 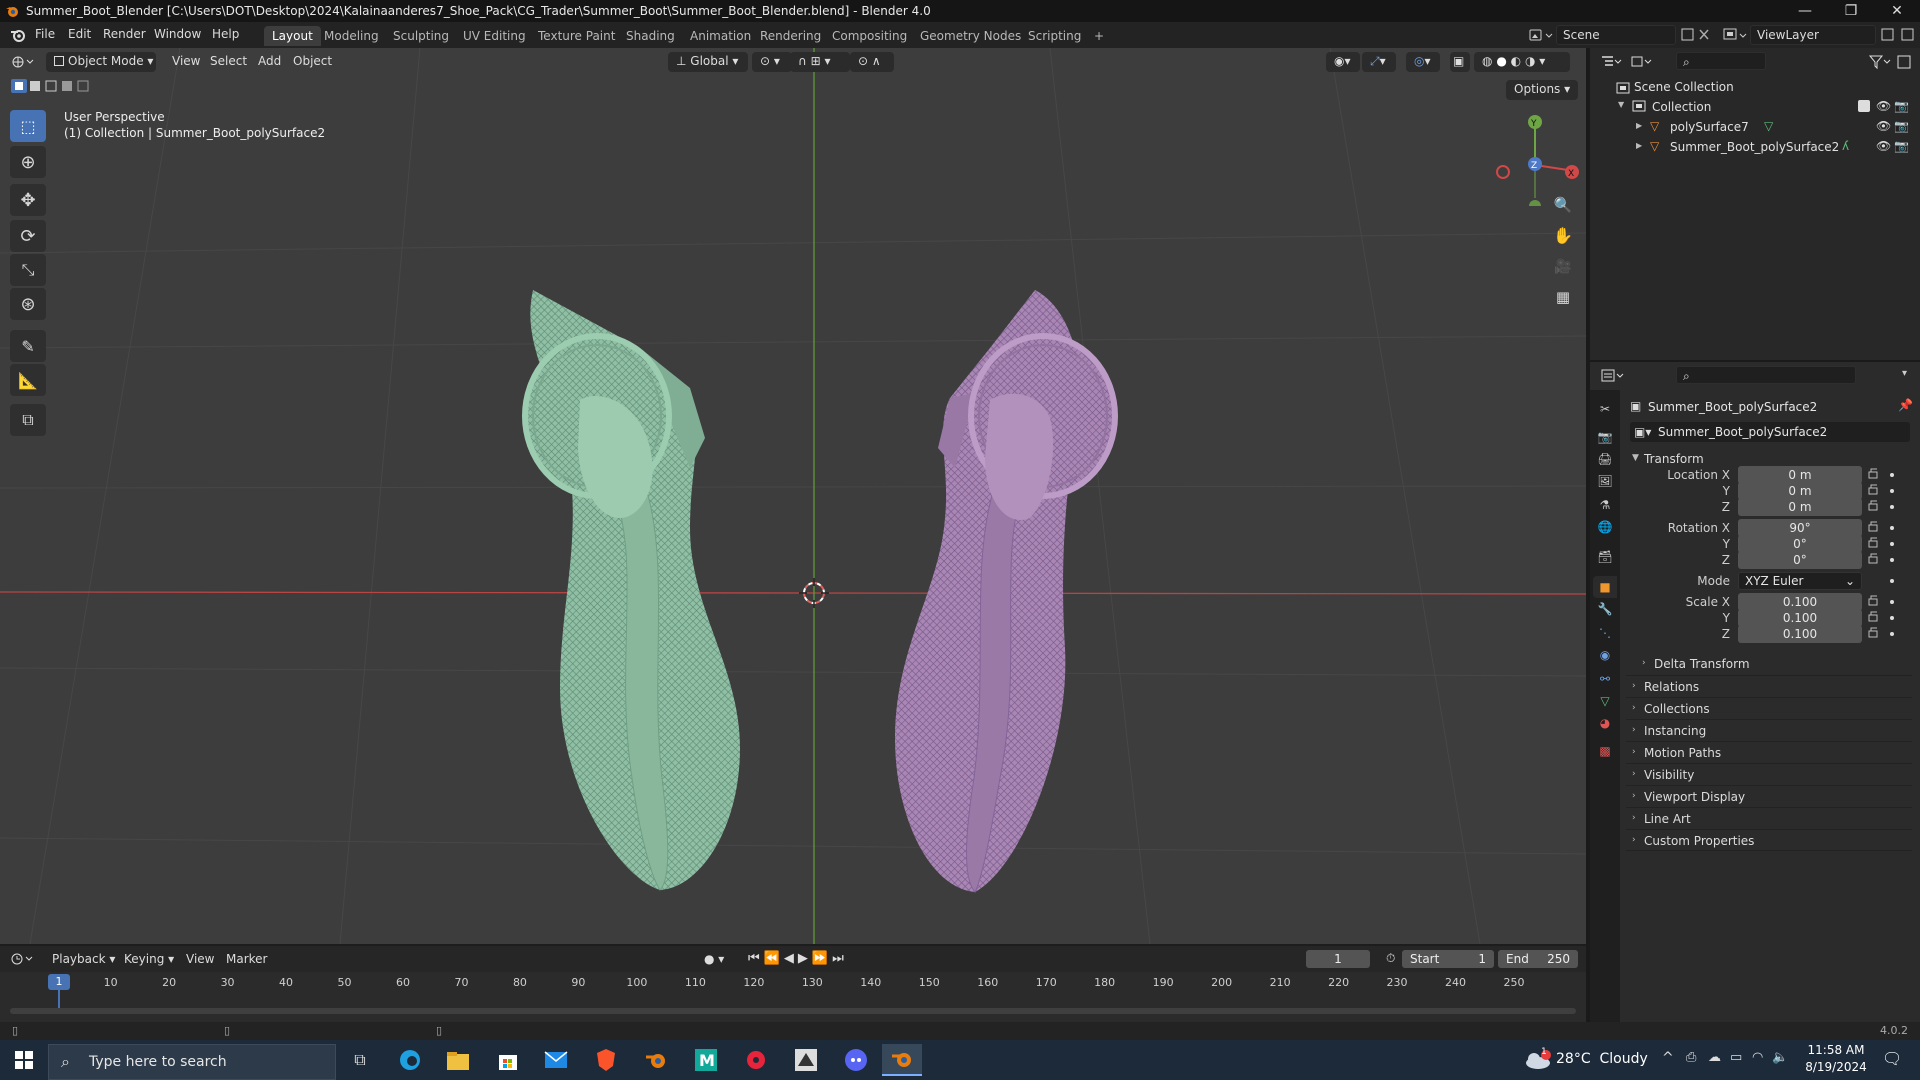 What do you see at coordinates (576, 36) in the screenshot?
I see `tab-texture-paint: Texture Paint` at bounding box center [576, 36].